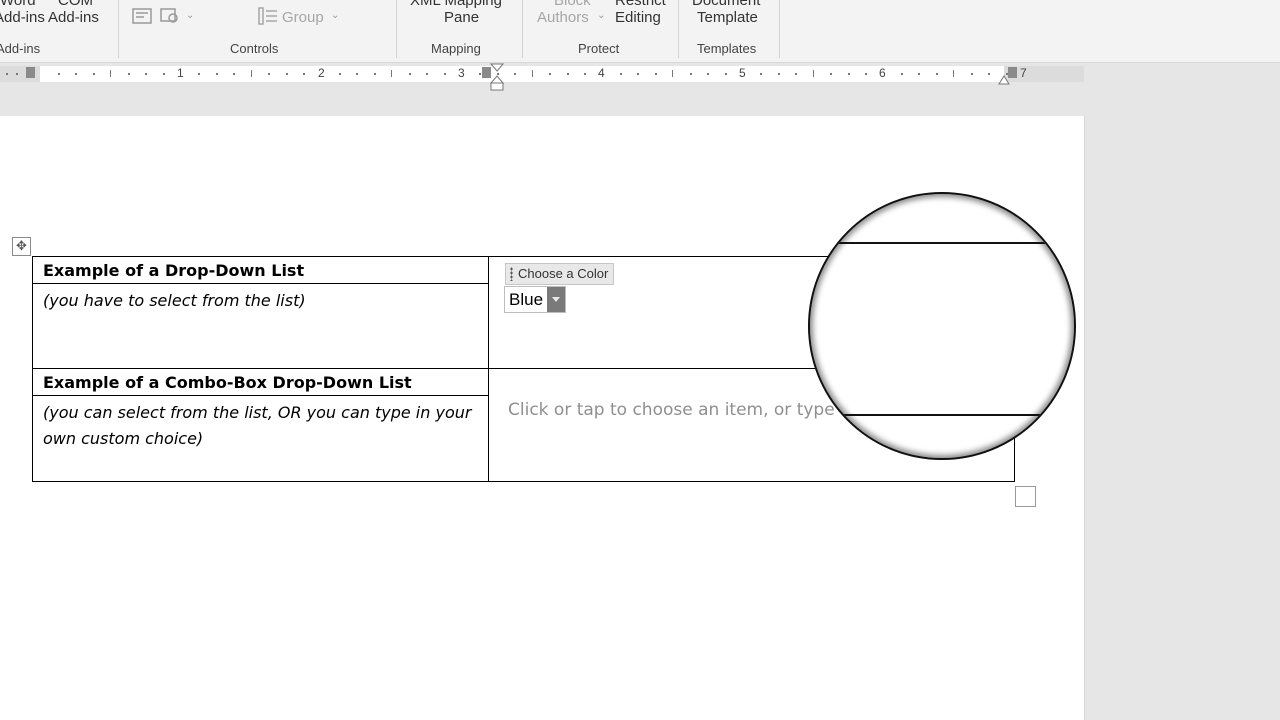  I want to click on design-mode-icon, so click(170, 16).